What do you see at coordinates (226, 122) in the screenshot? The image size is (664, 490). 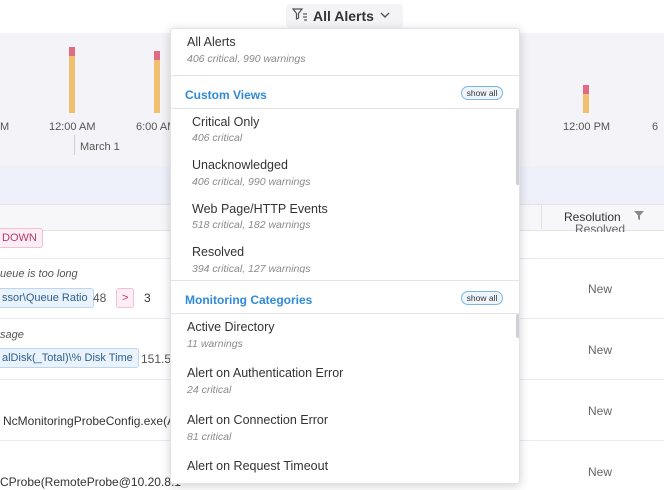 I see `item-title: Critical Only` at bounding box center [226, 122].